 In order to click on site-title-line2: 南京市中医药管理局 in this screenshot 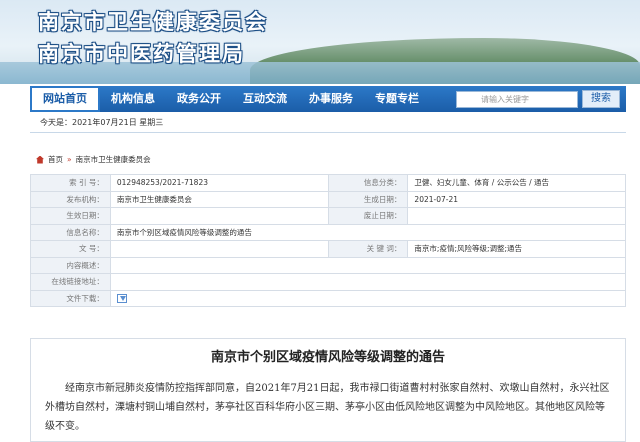, I will do `click(141, 53)`.